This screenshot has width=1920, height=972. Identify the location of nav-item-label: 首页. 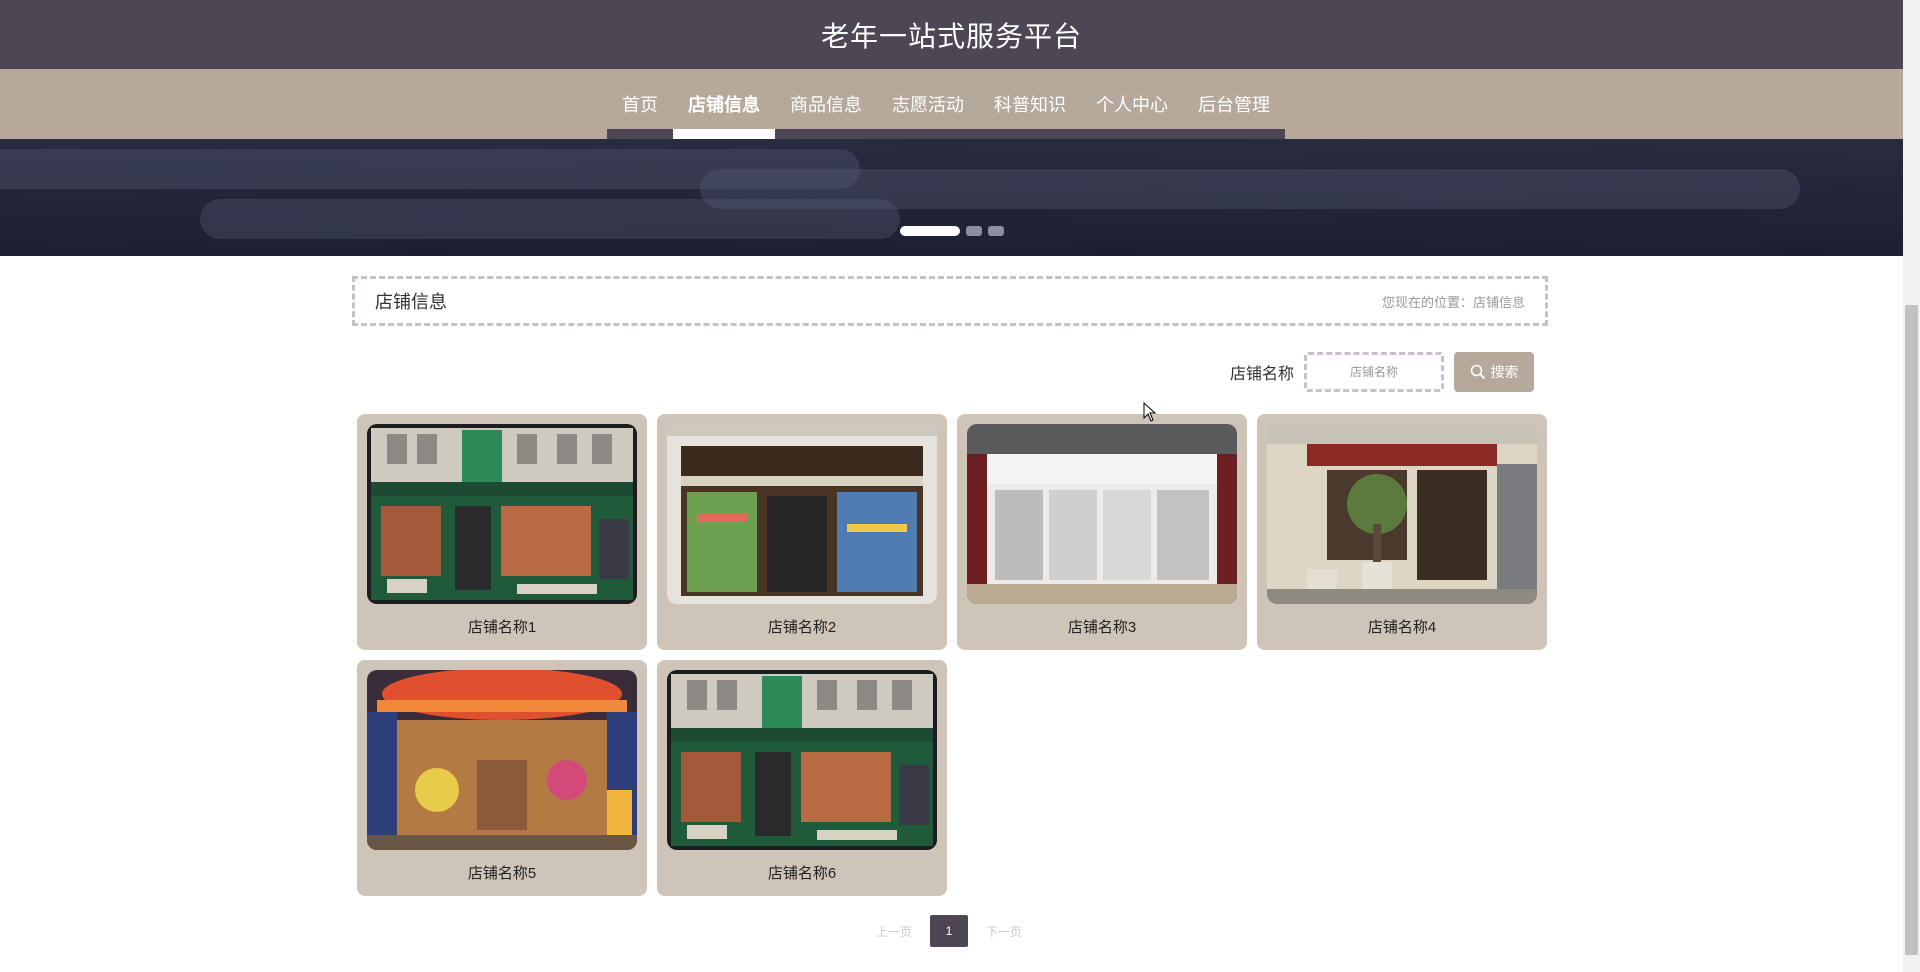
(640, 105).